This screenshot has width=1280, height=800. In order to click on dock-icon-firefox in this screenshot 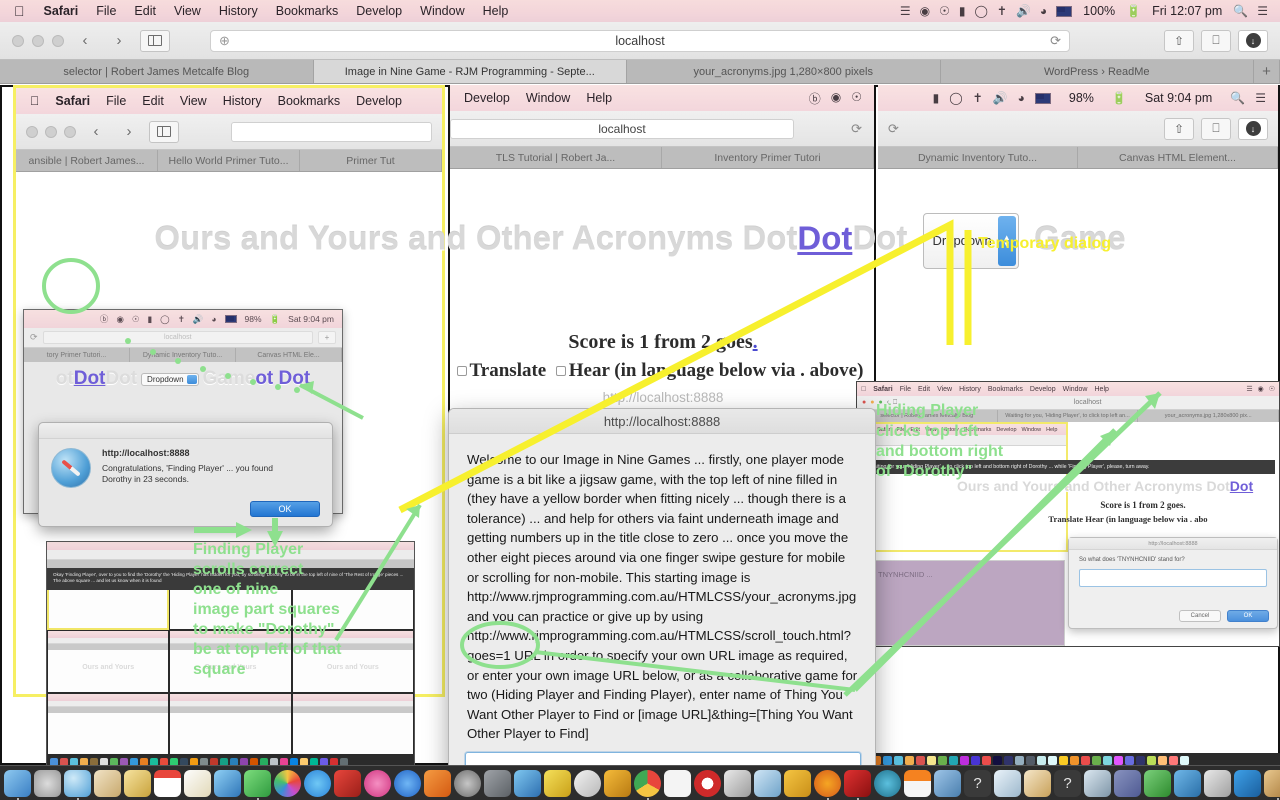, I will do `click(827, 784)`.